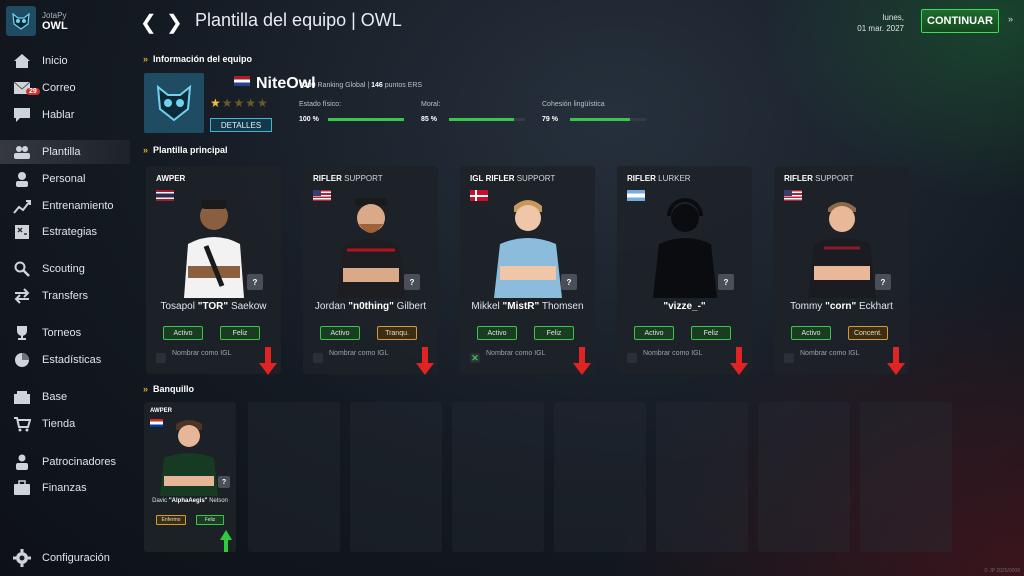  What do you see at coordinates (22, 206) in the screenshot?
I see `chart-icon` at bounding box center [22, 206].